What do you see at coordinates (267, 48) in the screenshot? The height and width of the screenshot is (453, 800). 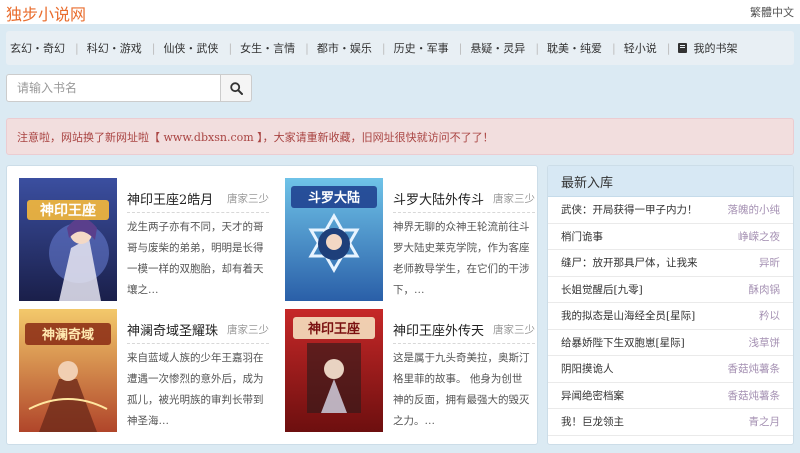 I see `nav-item-romance: 女生・言情` at bounding box center [267, 48].